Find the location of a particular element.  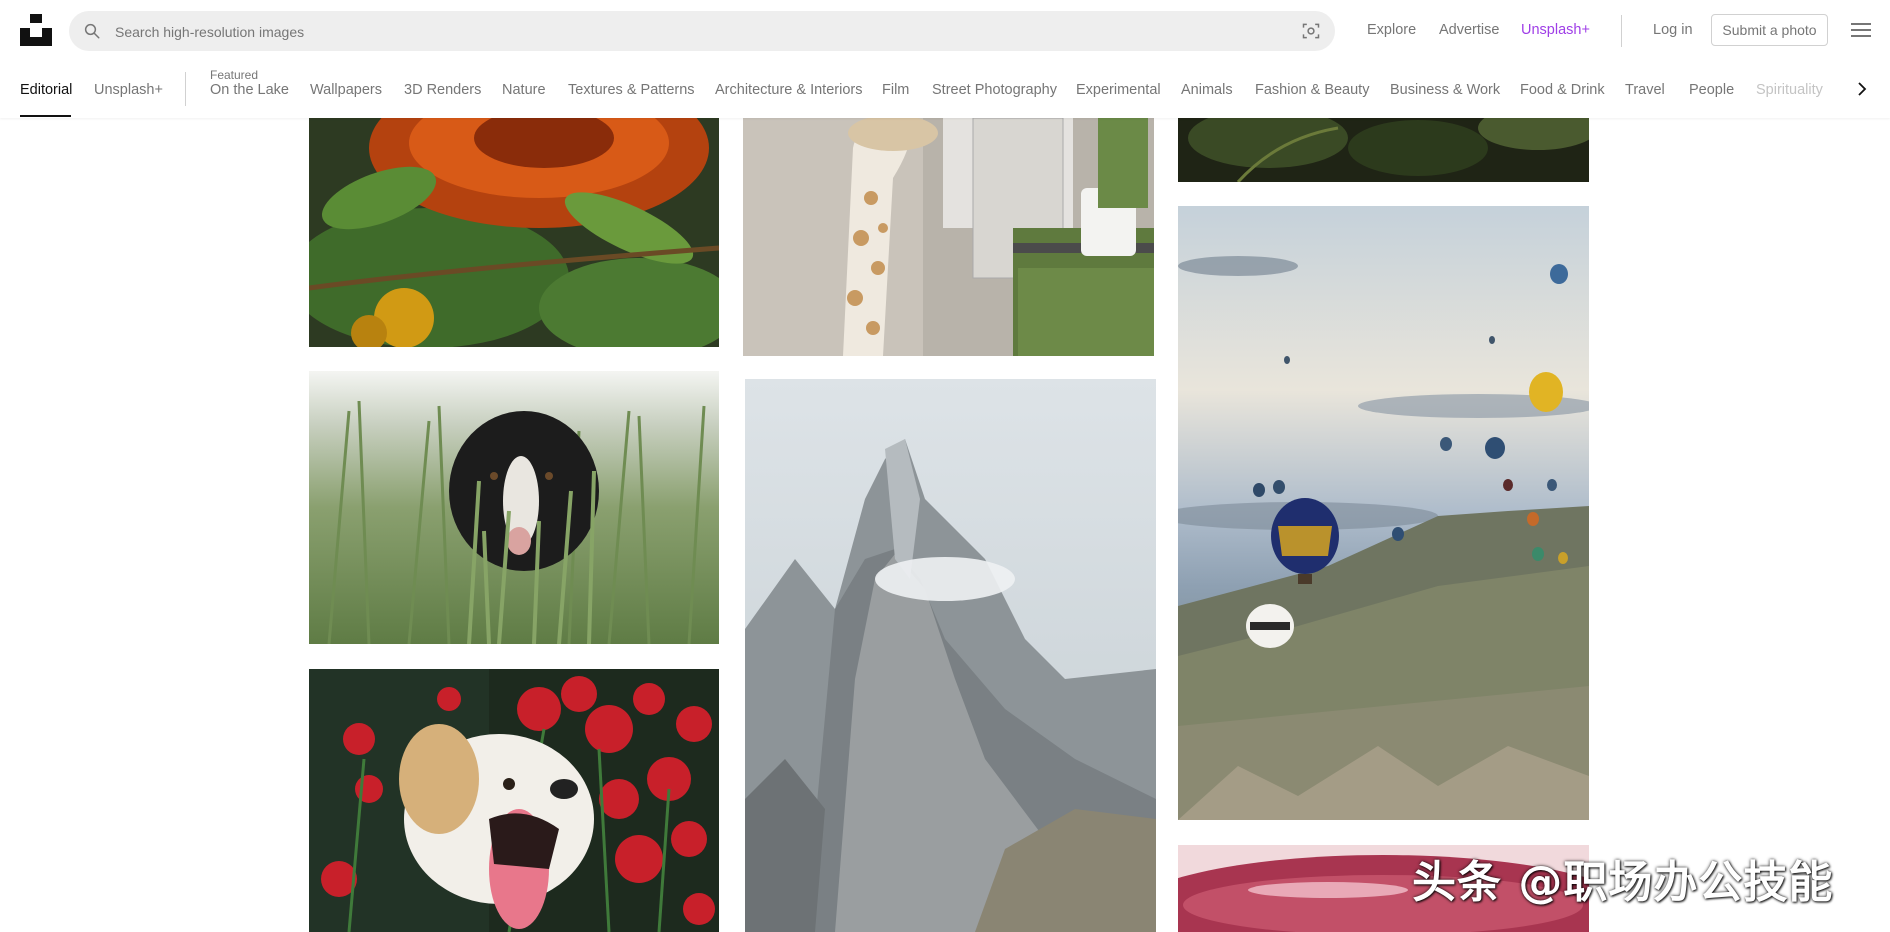

topic-business-work: Business & Work is located at coordinates (1445, 90).